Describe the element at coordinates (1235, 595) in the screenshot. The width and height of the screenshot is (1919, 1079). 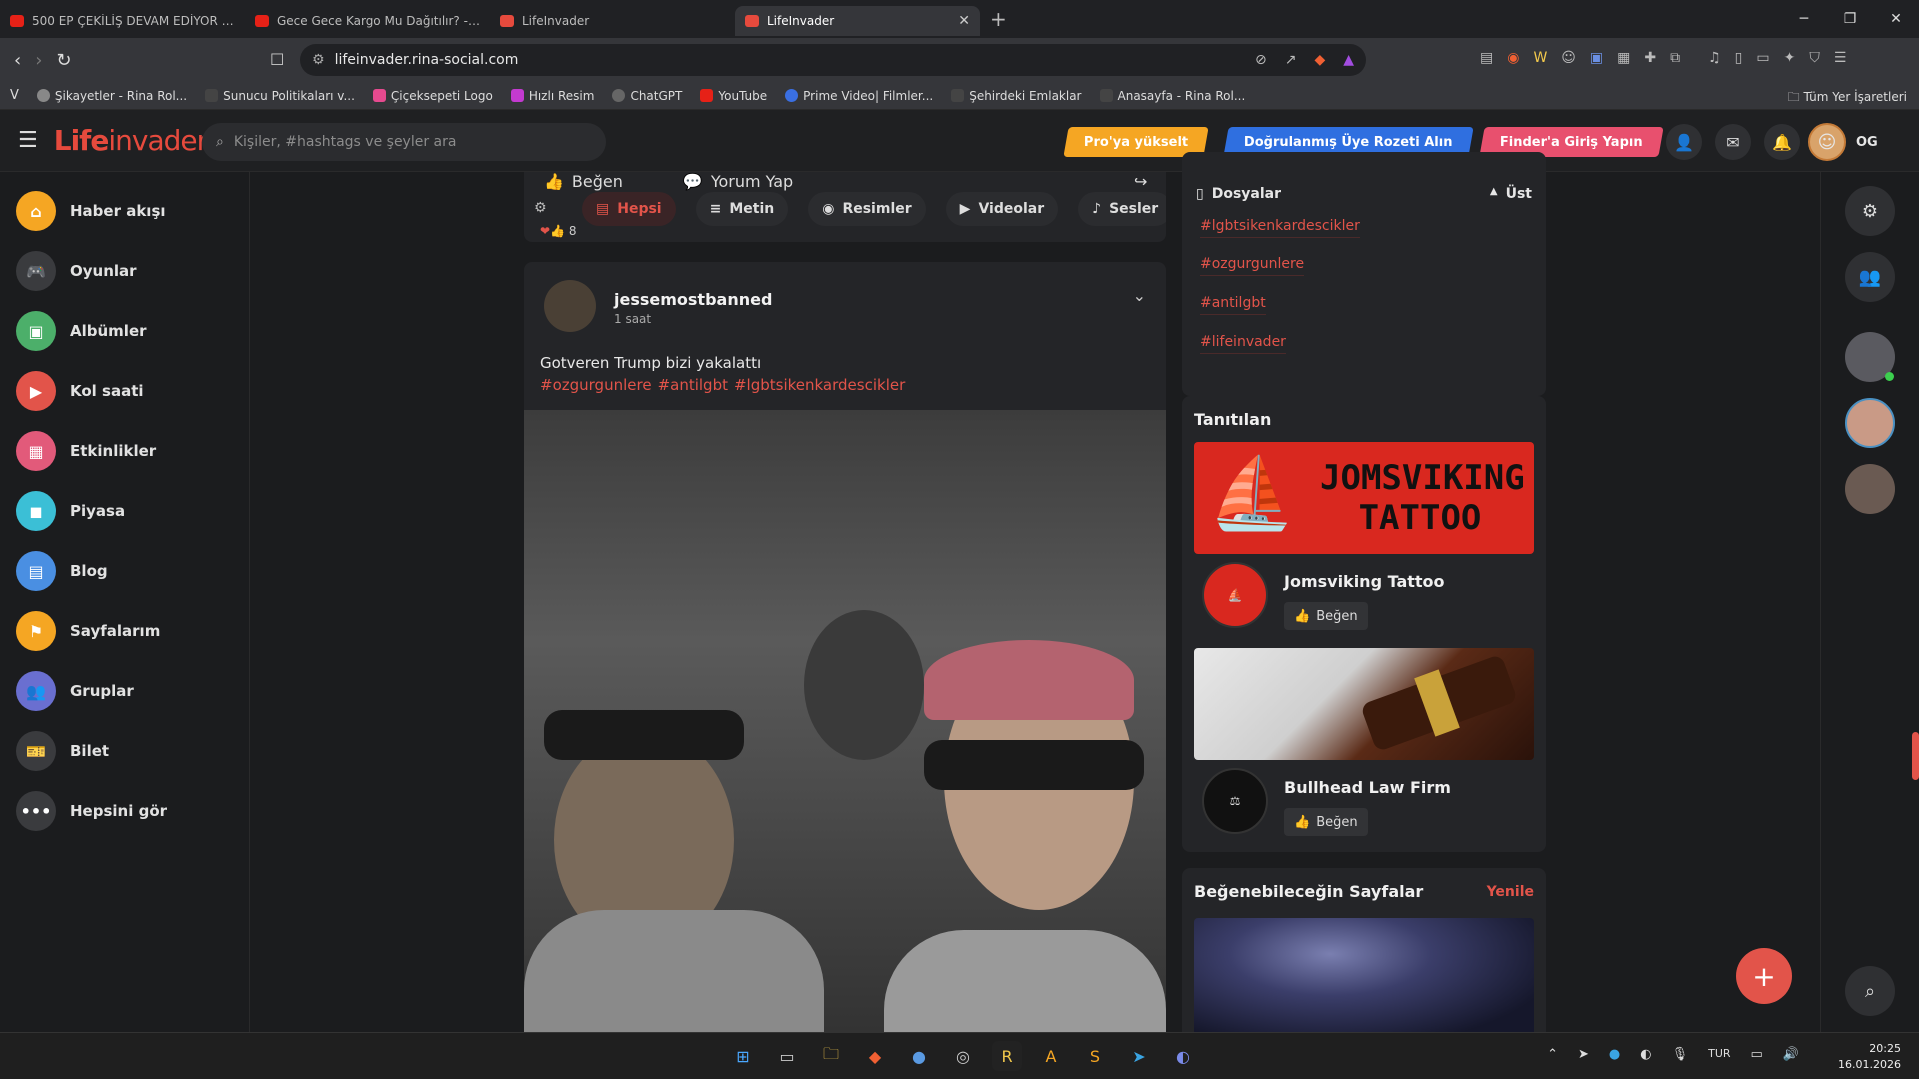
I see `jomsviking-logo: ⛵` at that location.